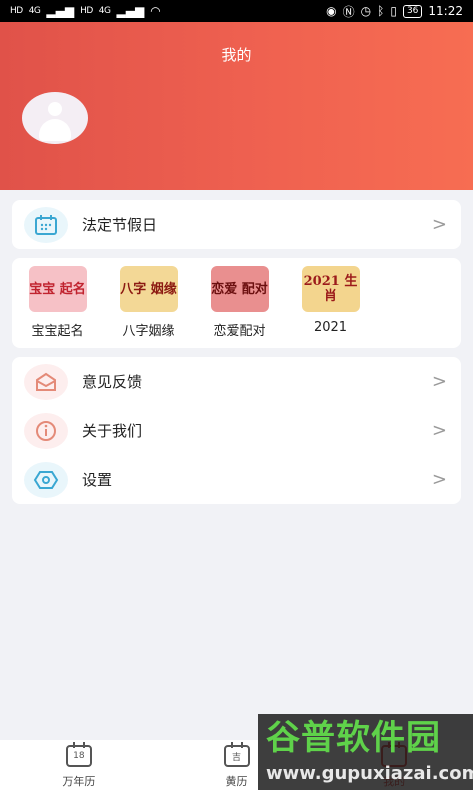 The height and width of the screenshot is (790, 473). What do you see at coordinates (236, 55) in the screenshot?
I see `page-title: 我的` at bounding box center [236, 55].